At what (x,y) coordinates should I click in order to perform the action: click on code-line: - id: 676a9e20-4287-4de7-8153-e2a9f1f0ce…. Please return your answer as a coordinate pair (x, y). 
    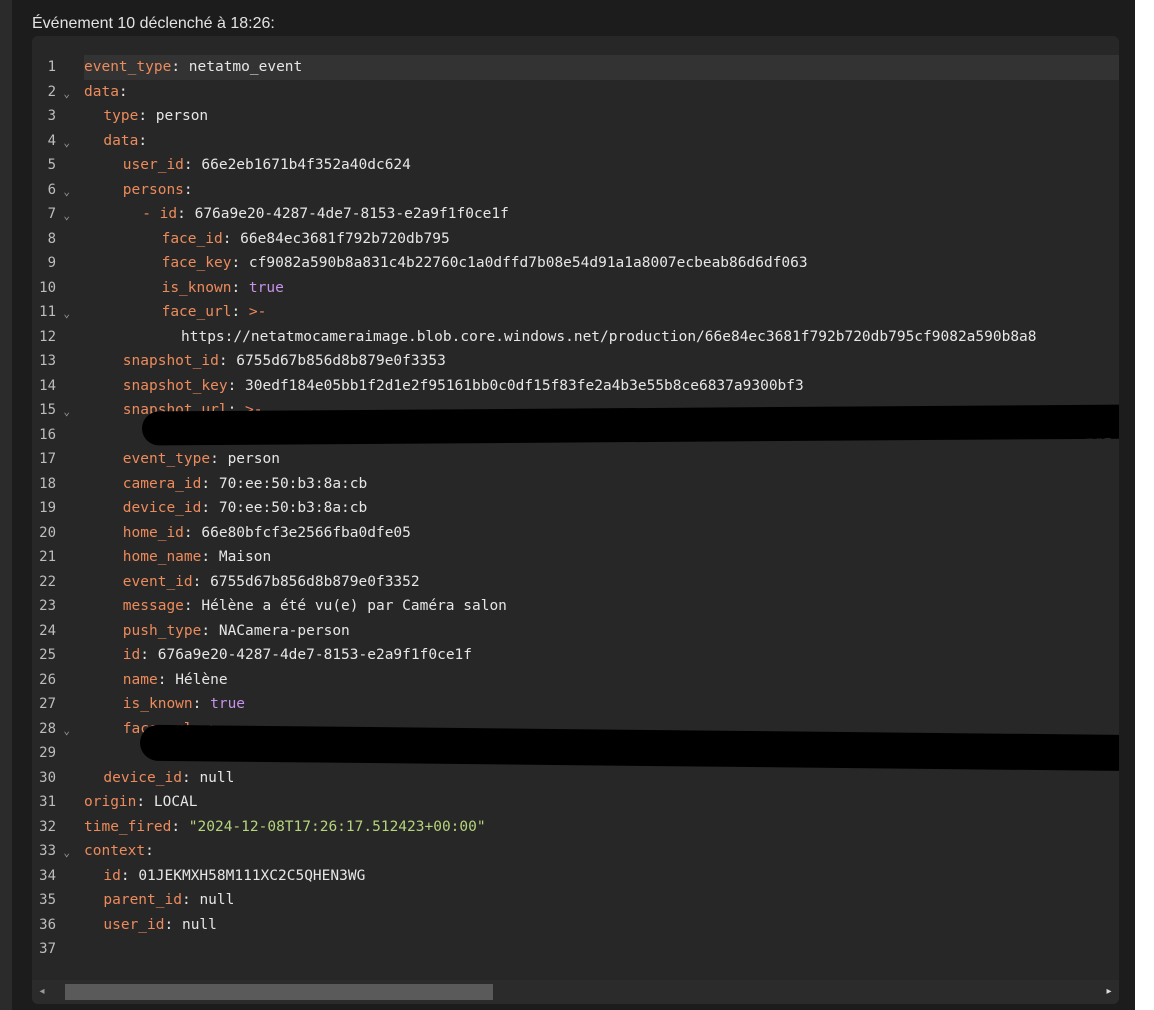
    Looking at the image, I should click on (601, 214).